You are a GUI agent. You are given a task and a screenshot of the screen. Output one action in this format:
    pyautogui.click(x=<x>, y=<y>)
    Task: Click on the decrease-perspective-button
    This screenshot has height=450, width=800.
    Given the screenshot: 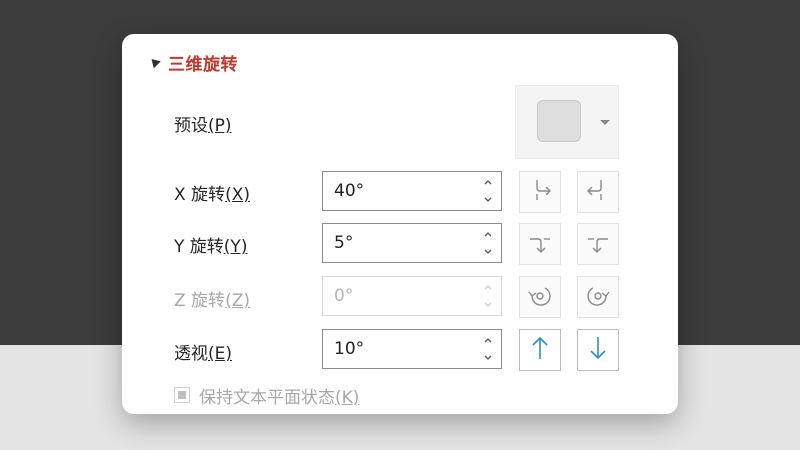 What is the action you would take?
    pyautogui.click(x=598, y=350)
    